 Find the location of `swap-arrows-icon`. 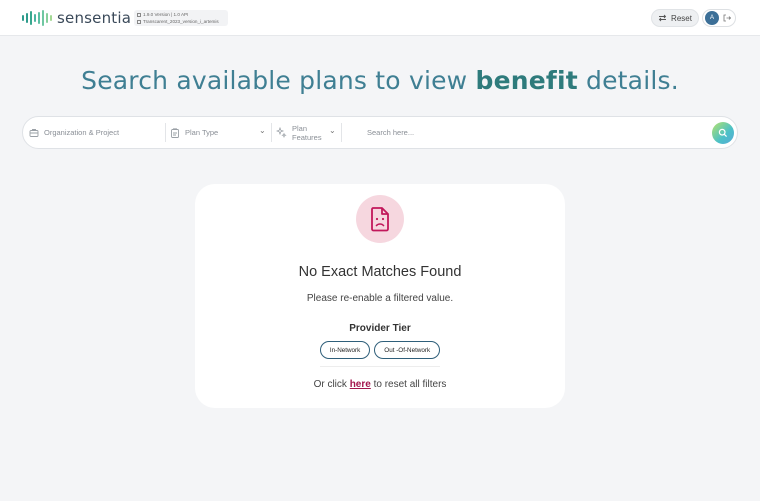

swap-arrows-icon is located at coordinates (662, 18).